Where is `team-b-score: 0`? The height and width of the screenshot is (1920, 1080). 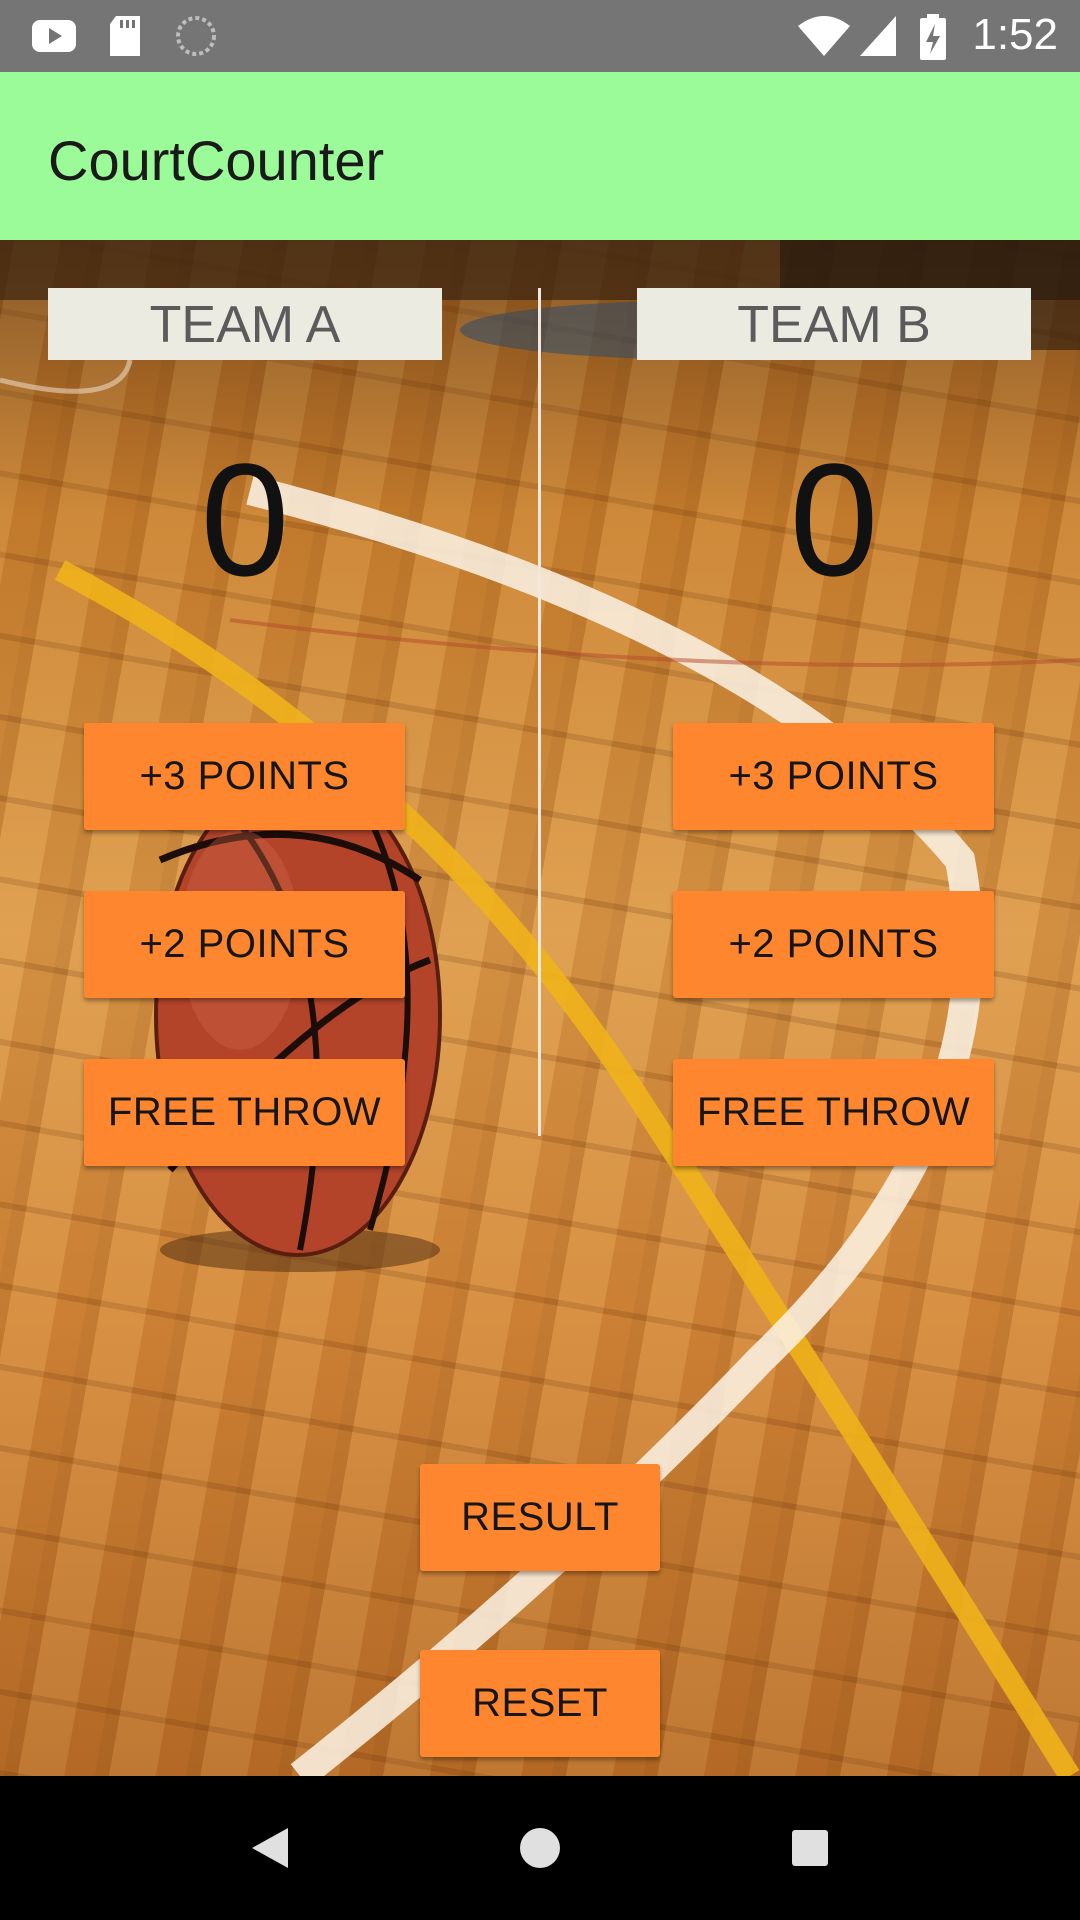
team-b-score: 0 is located at coordinates (834, 519).